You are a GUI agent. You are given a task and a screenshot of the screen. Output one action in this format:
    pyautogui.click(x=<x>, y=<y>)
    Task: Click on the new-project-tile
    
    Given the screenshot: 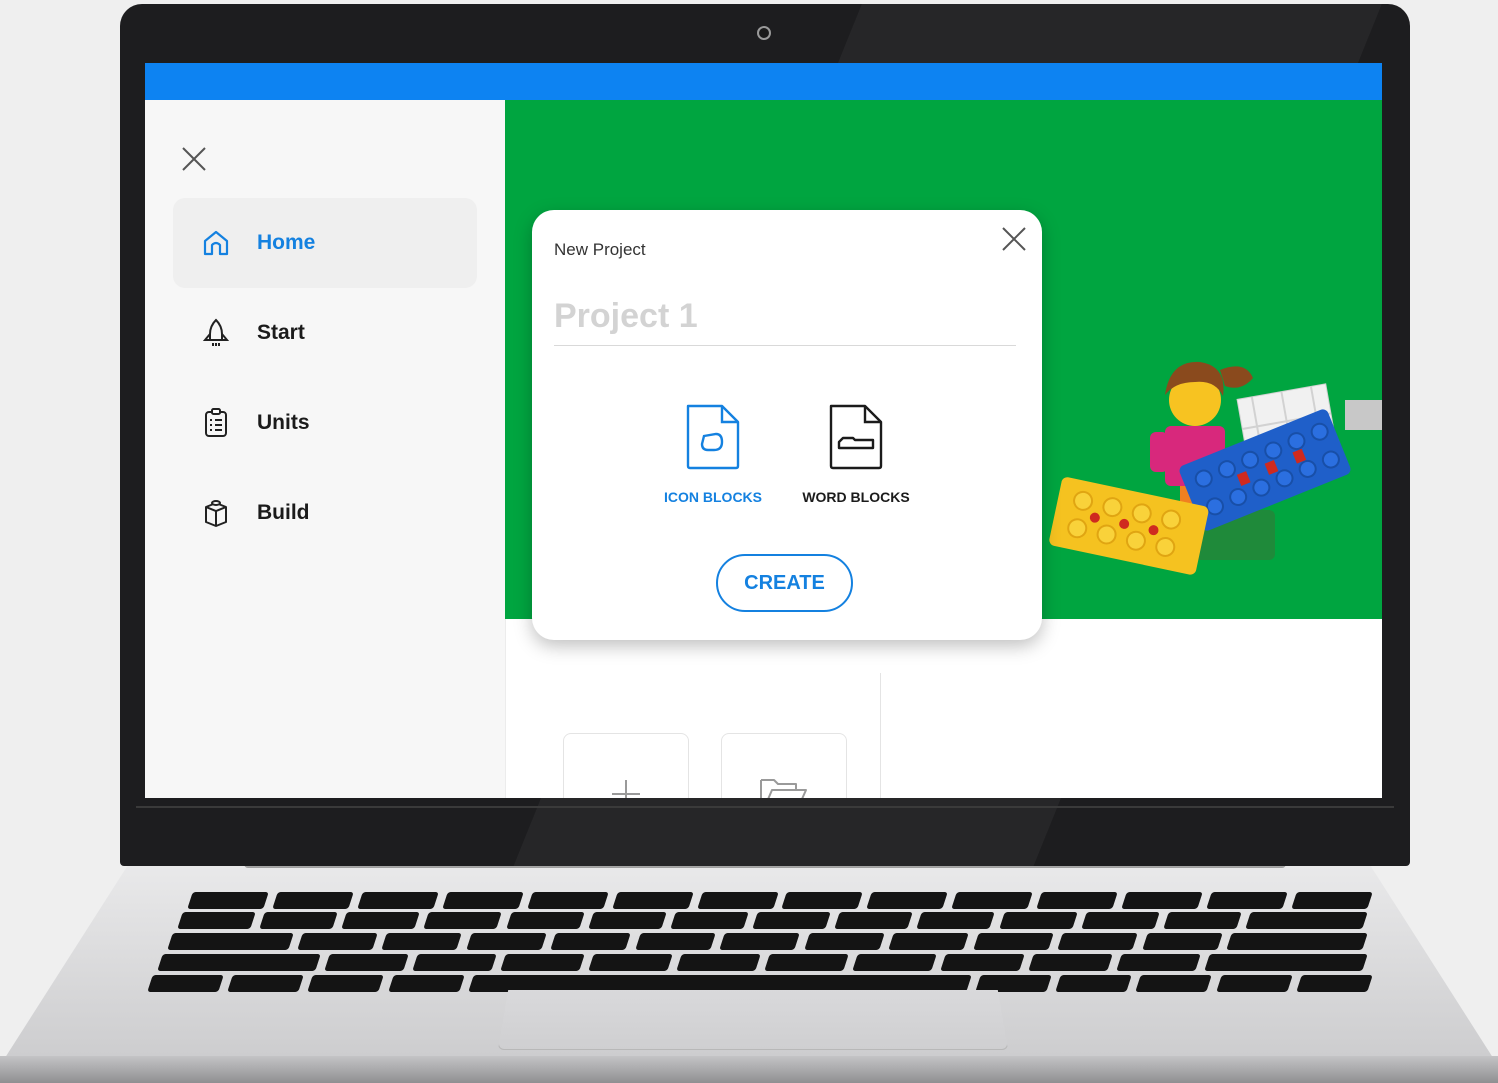 What is the action you would take?
    pyautogui.click(x=626, y=765)
    